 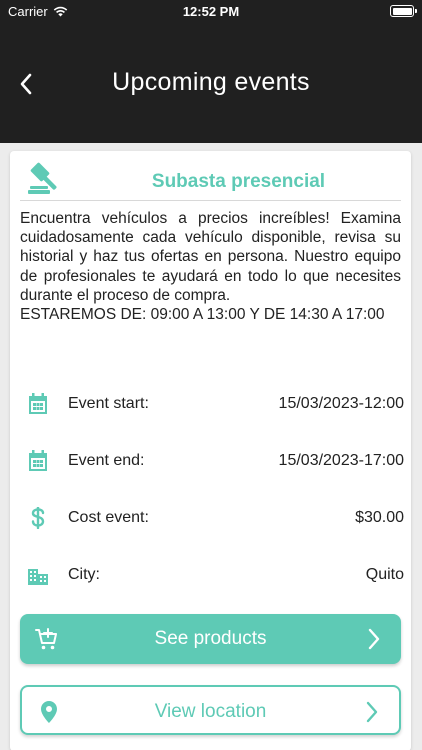 I want to click on event-card-header: Subasta presencial, so click(x=210, y=179).